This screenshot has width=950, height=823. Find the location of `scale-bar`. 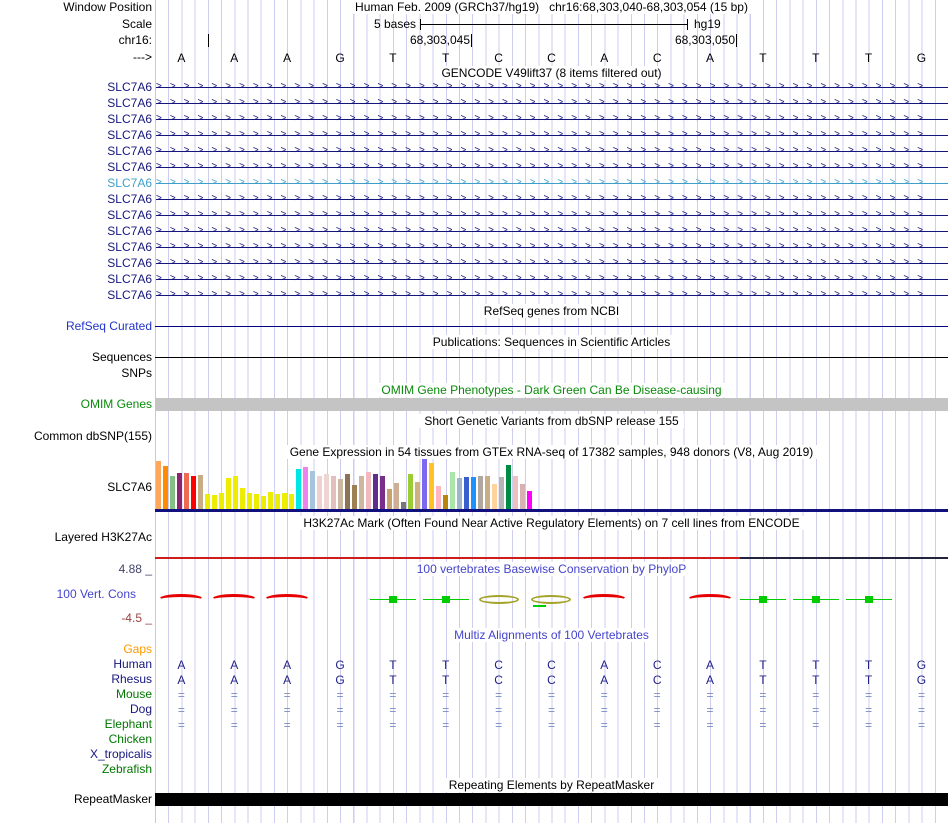

scale-bar is located at coordinates (554, 24).